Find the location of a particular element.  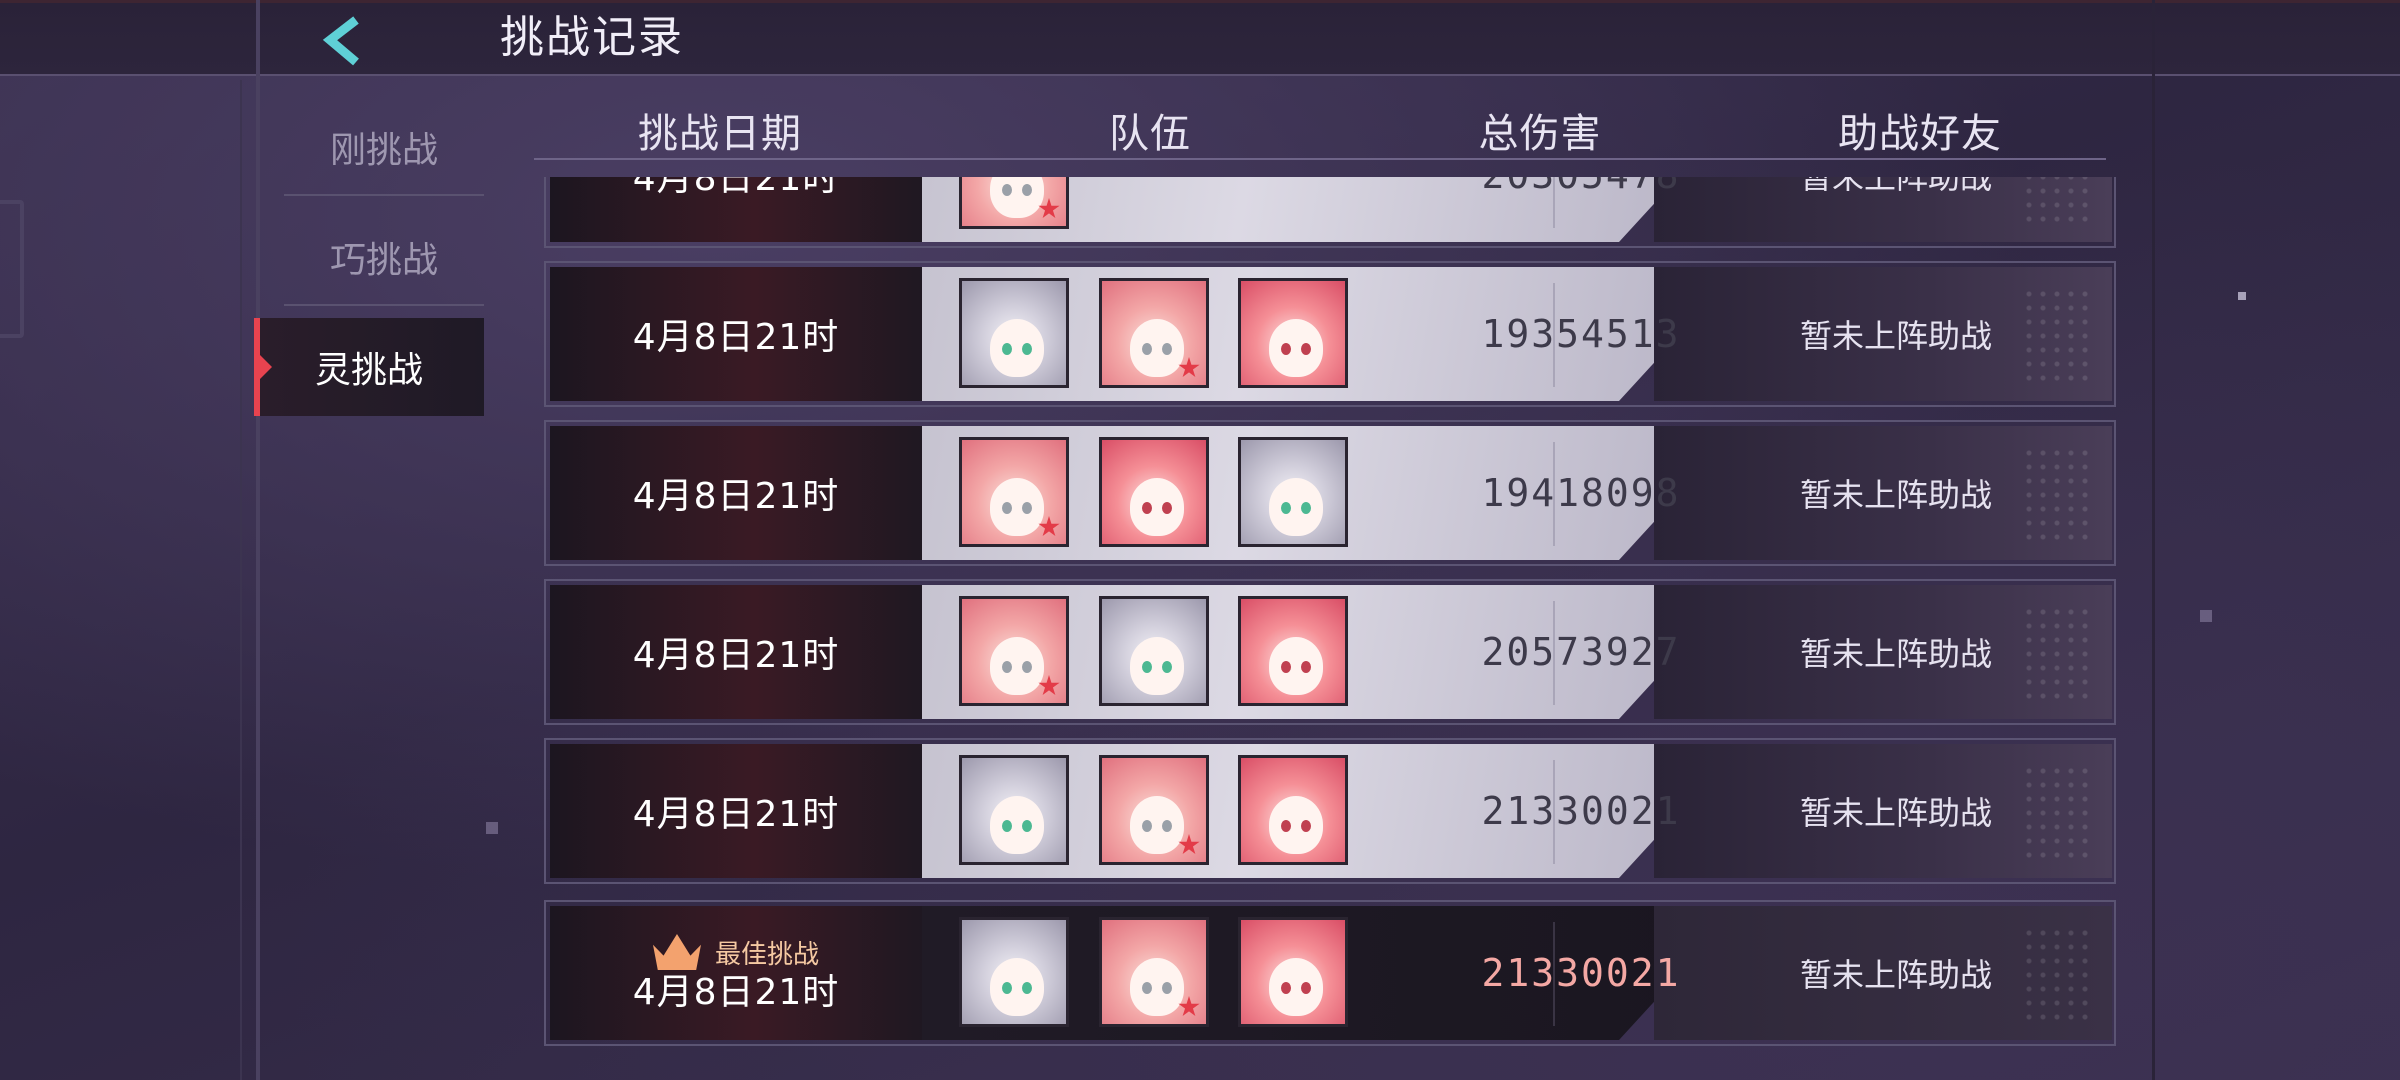

record-row: 4月8日21时 19354513 暂未上阵助战 is located at coordinates (1330, 334).